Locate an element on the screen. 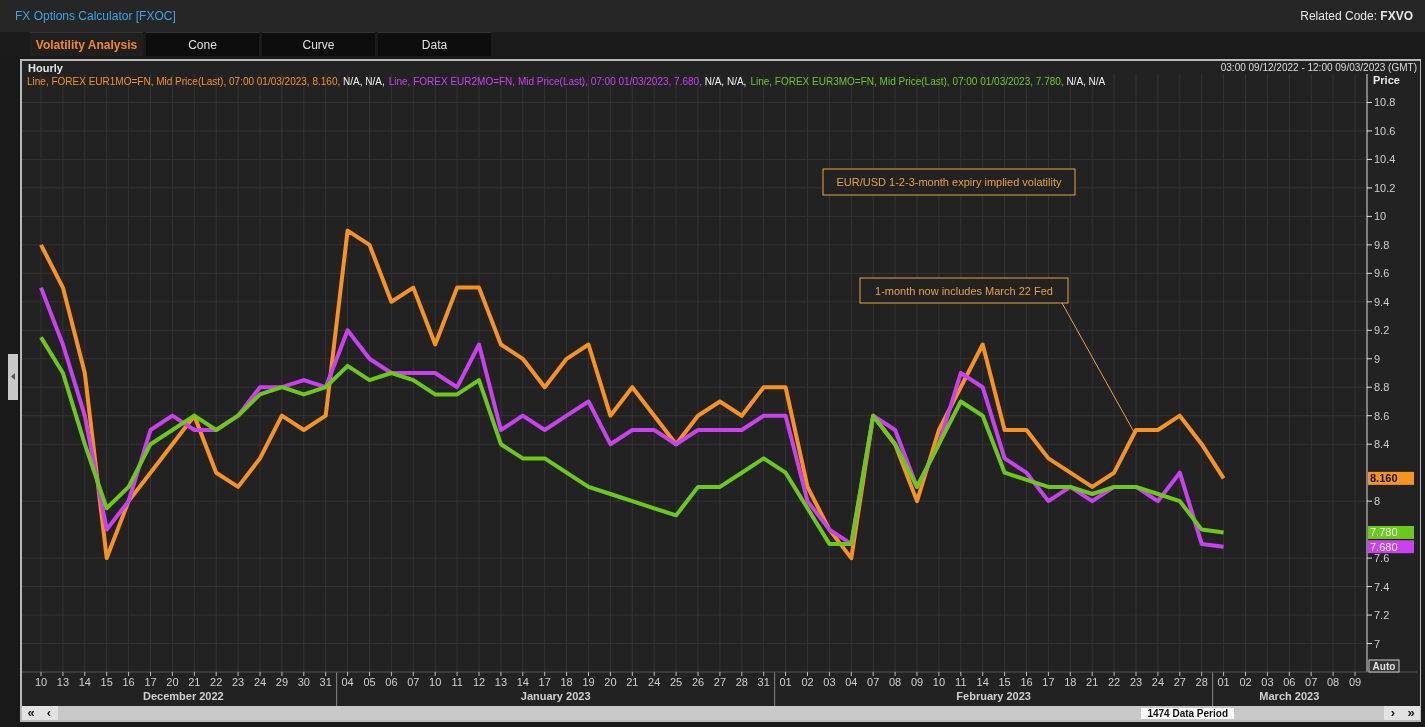  month-label: February 2023 is located at coordinates (993, 696).